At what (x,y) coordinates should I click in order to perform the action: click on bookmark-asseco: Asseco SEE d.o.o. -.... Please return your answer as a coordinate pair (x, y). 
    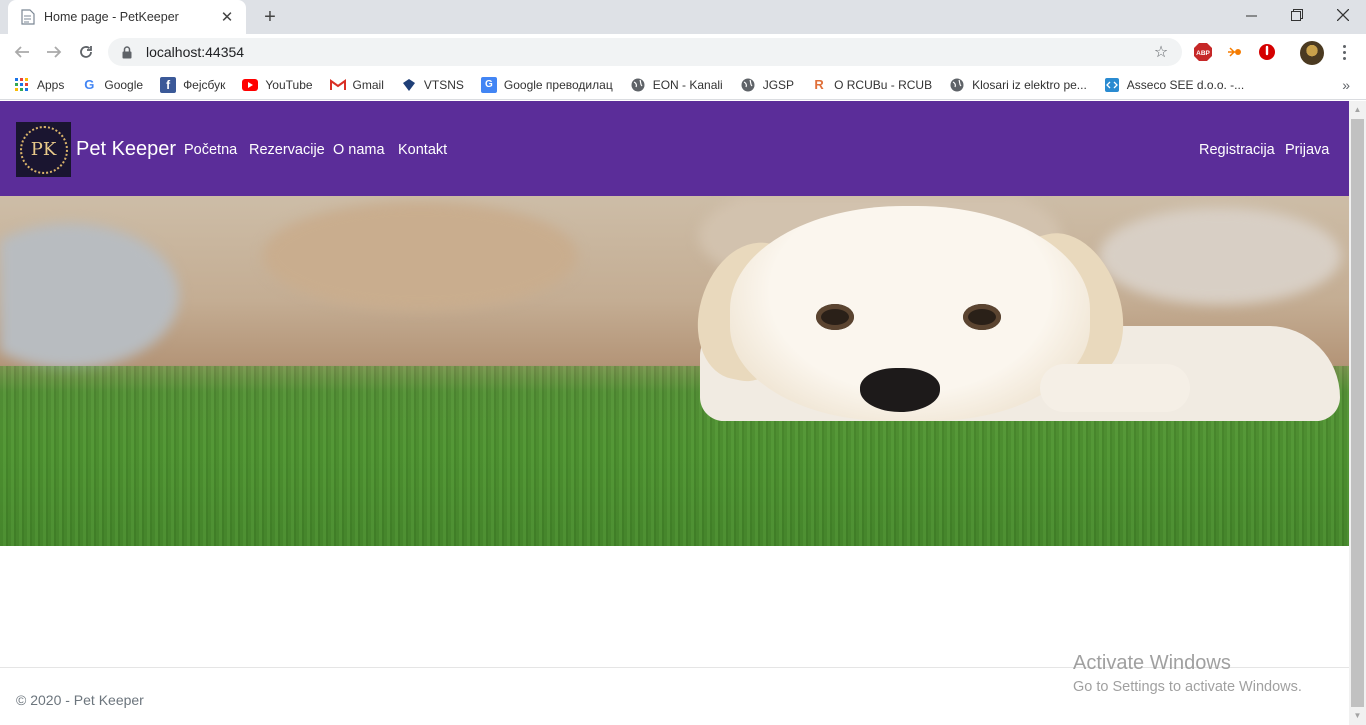
    Looking at the image, I should click on (1174, 85).